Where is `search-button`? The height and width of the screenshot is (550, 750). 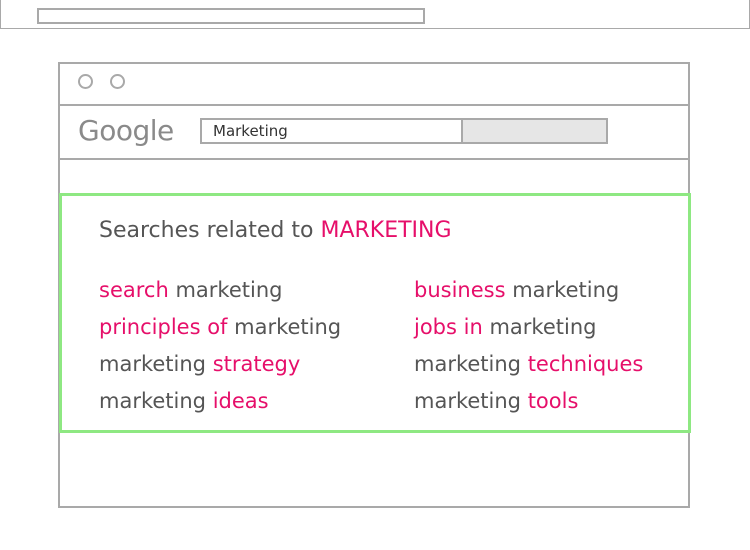
search-button is located at coordinates (535, 131).